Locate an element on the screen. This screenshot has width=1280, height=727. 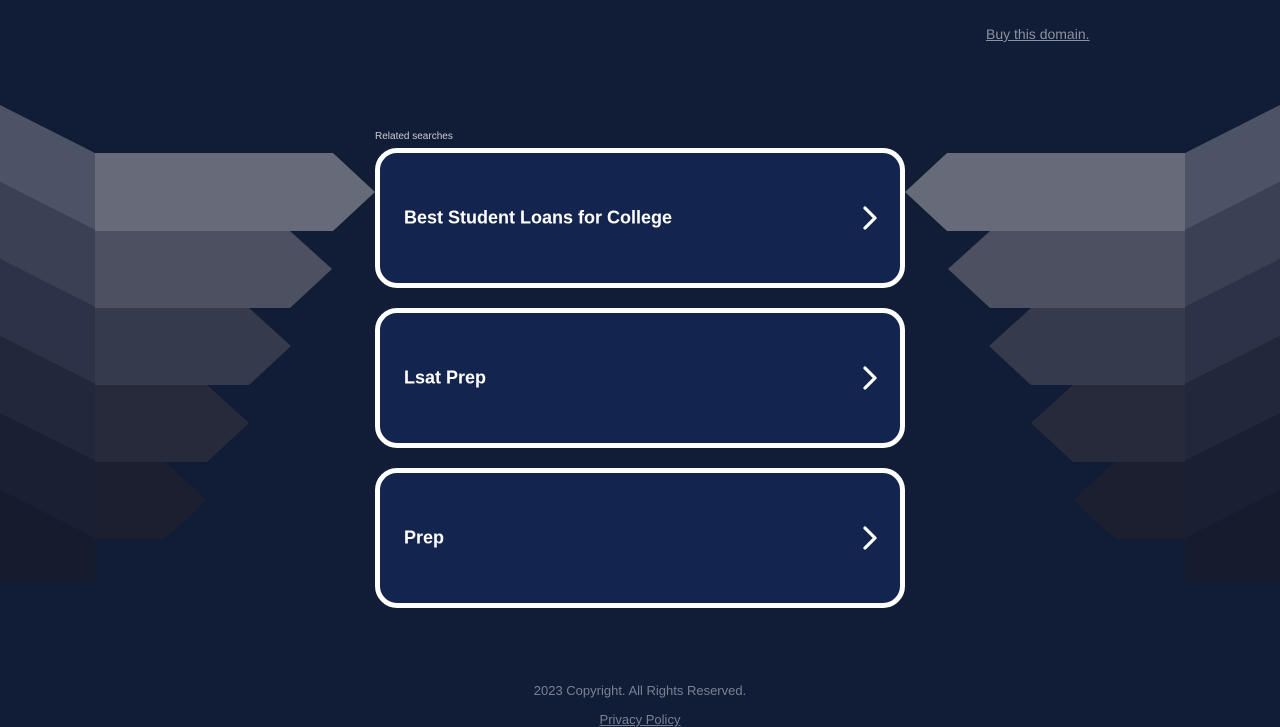
related-search-label: Prep is located at coordinates (424, 537).